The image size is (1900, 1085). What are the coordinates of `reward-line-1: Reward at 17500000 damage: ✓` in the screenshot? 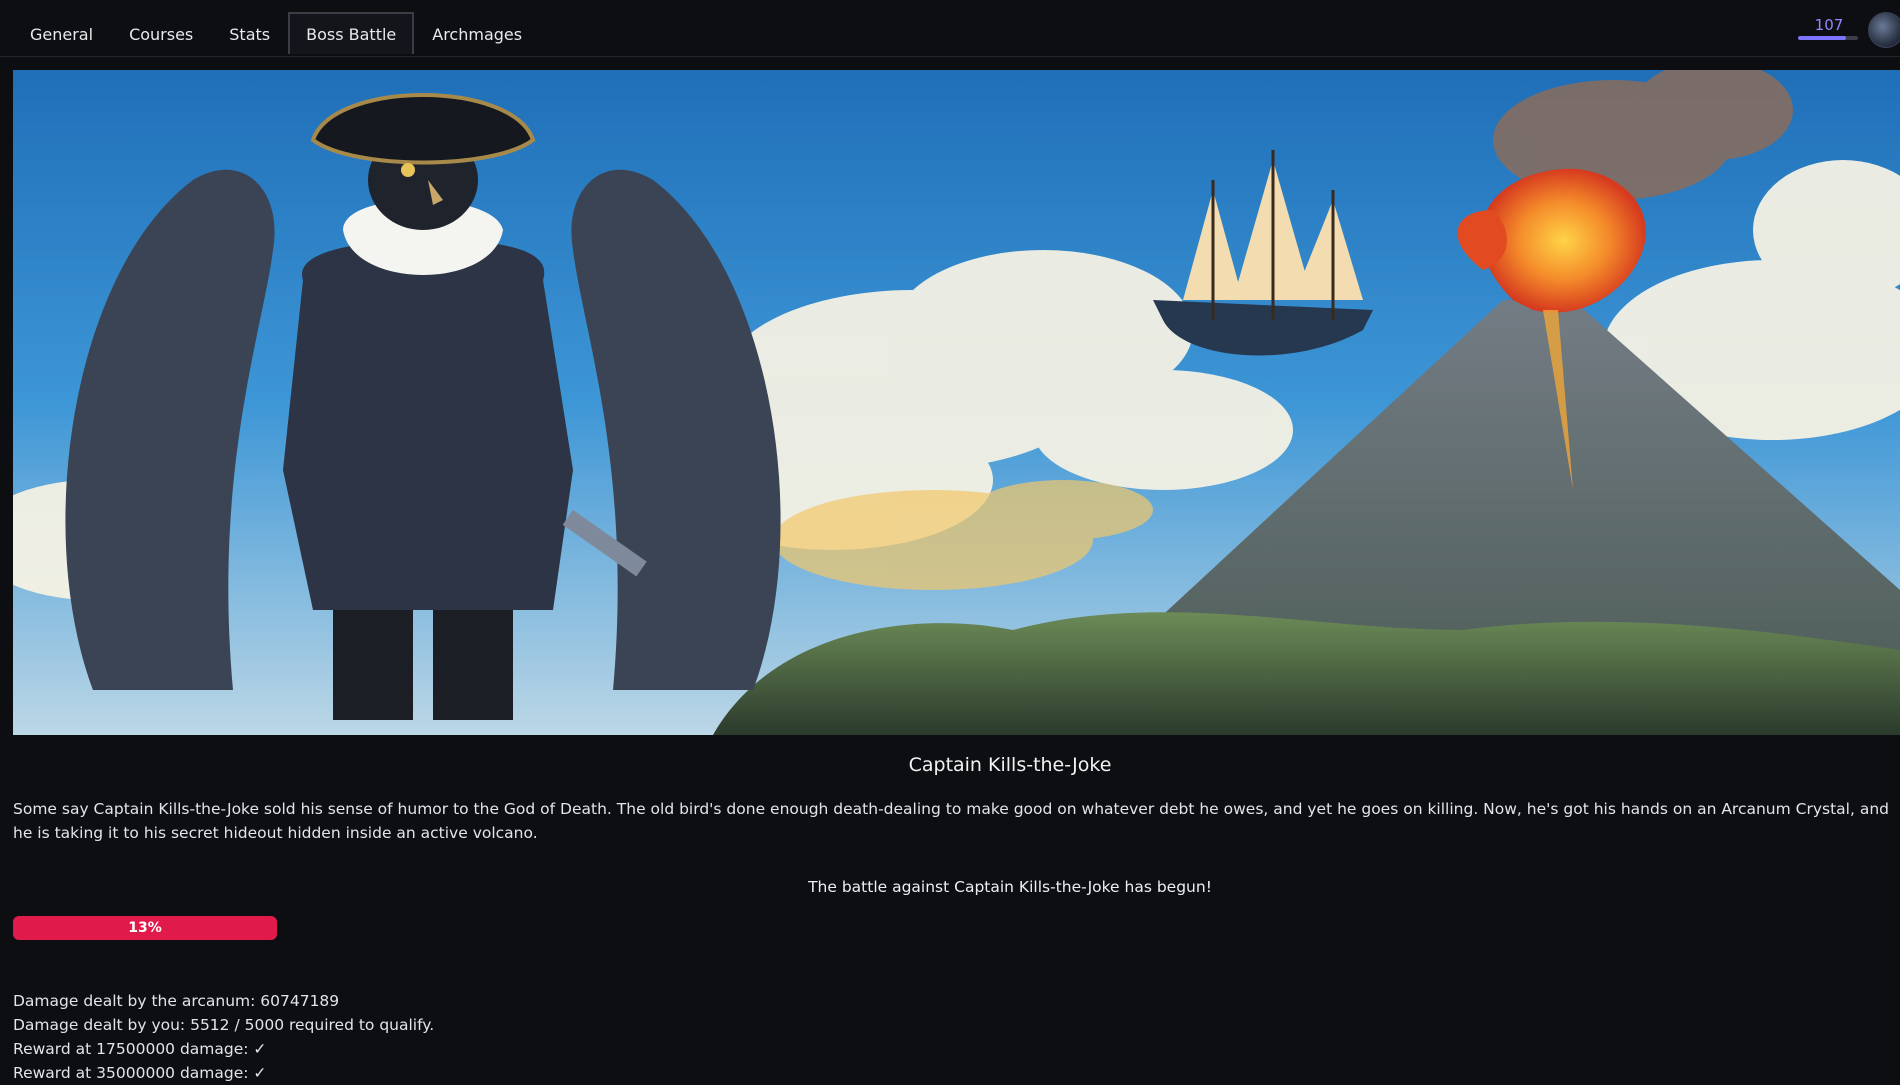 It's located at (140, 1049).